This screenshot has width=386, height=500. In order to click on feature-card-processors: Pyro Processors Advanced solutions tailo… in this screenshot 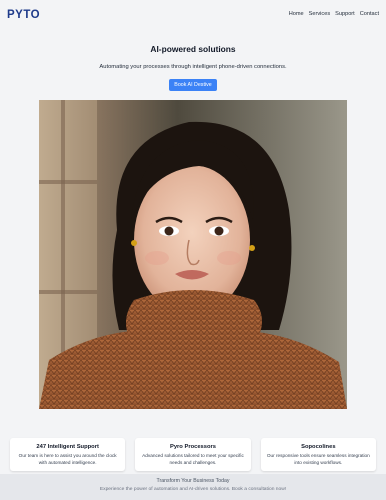, I will do `click(193, 454)`.